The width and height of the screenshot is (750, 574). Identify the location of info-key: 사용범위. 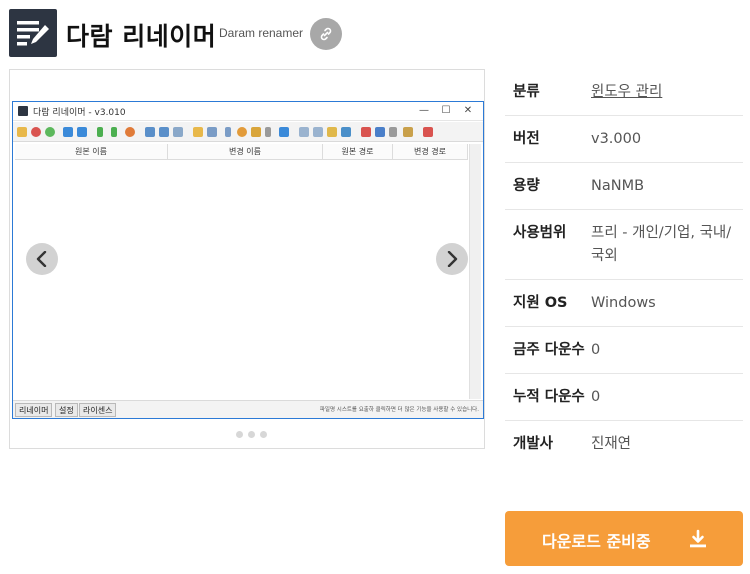
(540, 233).